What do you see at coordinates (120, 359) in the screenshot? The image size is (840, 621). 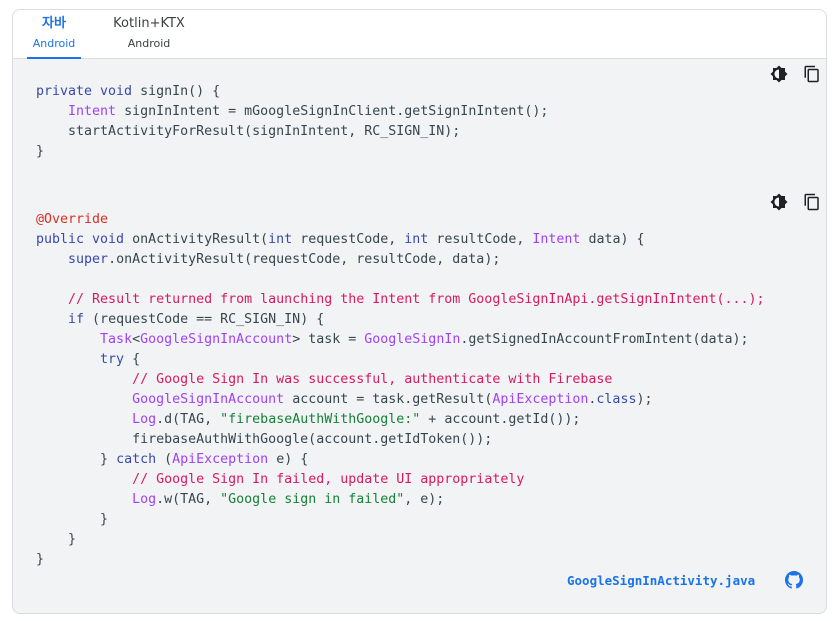 I see `code-line: try {` at bounding box center [120, 359].